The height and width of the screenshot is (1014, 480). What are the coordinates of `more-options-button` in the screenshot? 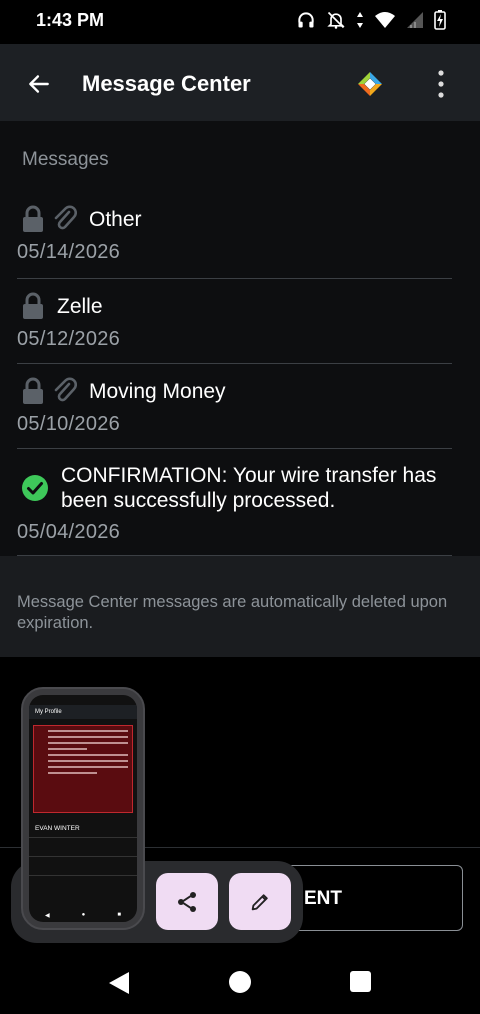 It's located at (441, 84).